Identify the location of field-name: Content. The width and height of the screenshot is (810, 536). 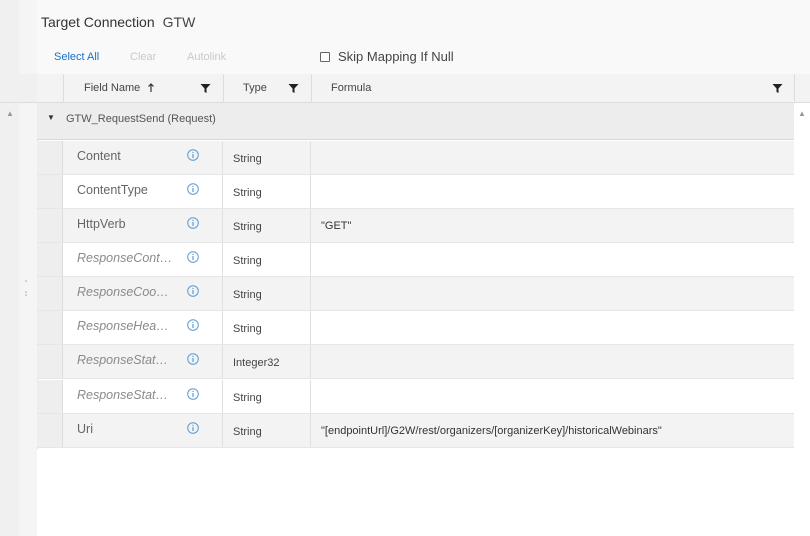
(99, 156).